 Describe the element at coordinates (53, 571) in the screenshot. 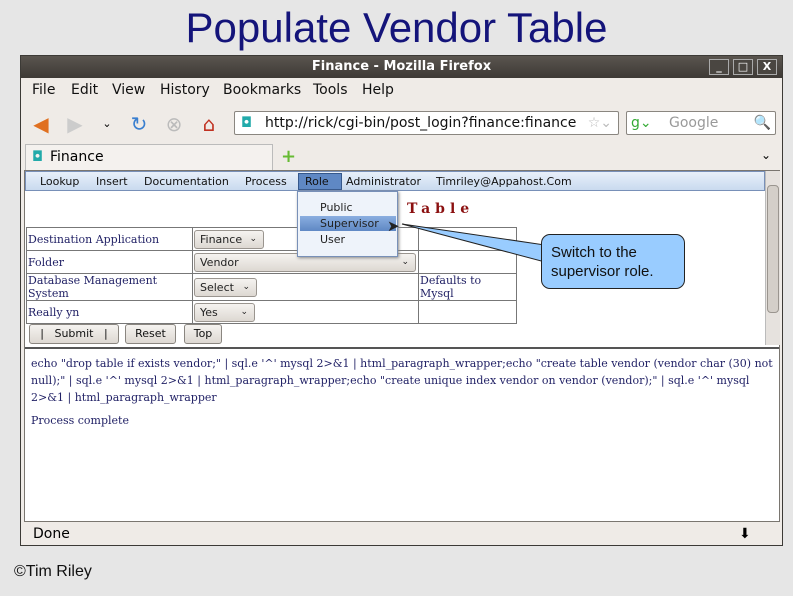

I see `copyright: ©Tim Riley` at that location.